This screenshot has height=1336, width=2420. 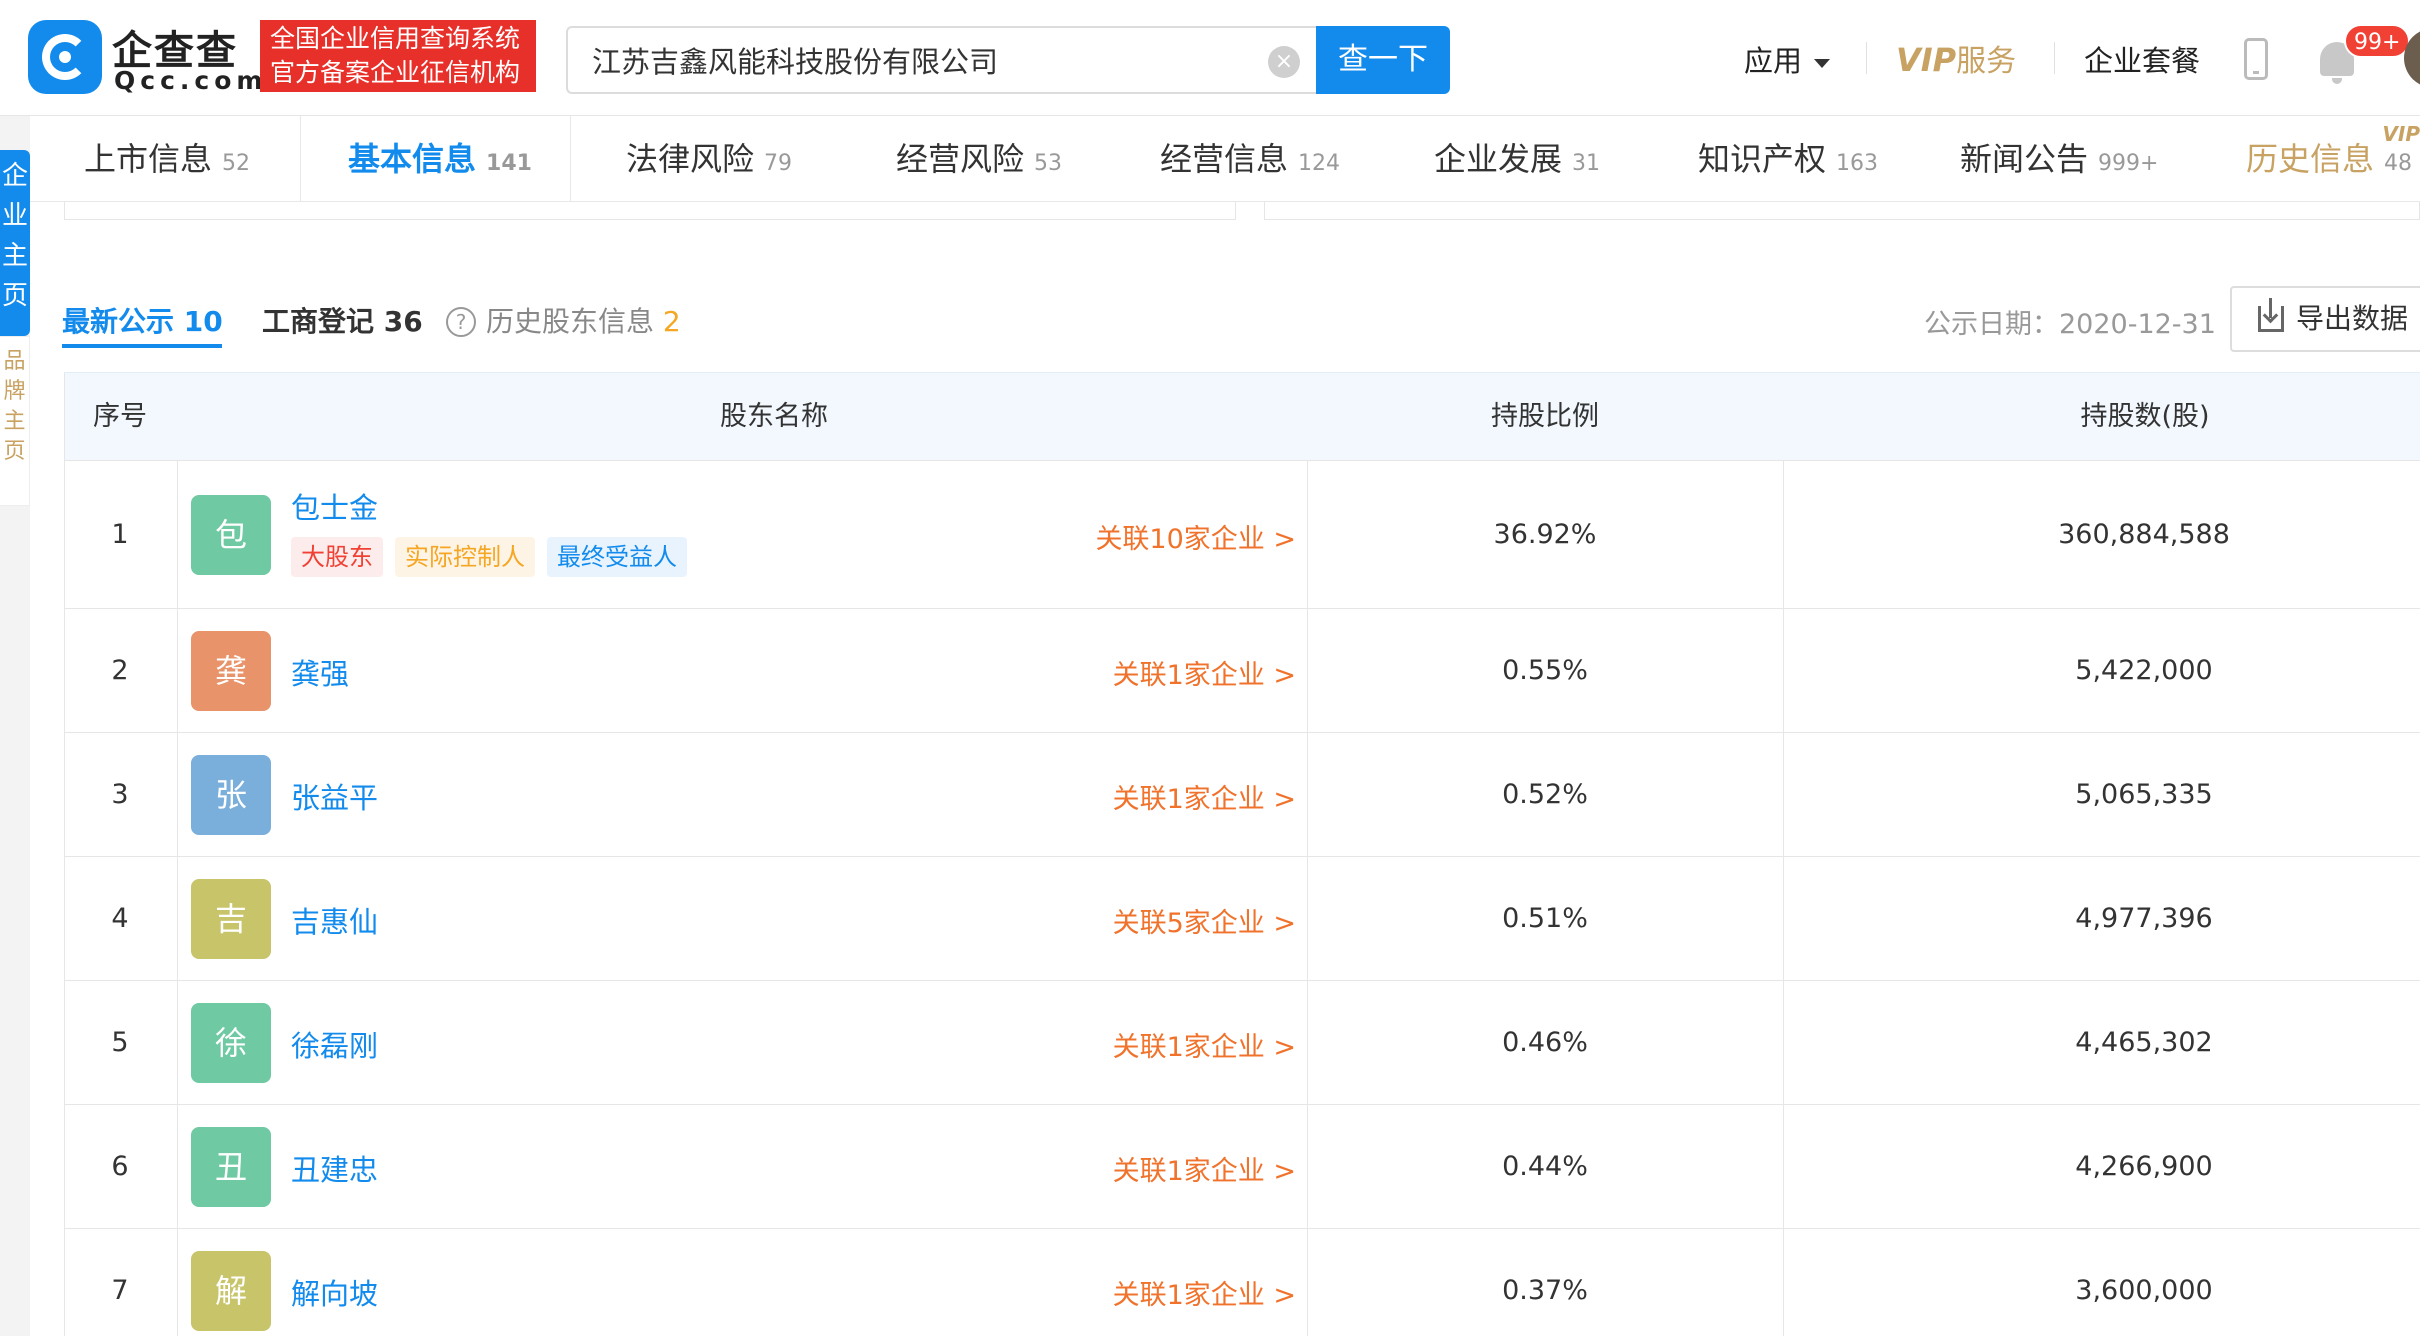 What do you see at coordinates (2144, 1042) in the screenshot?
I see `share-count: 4,465,302` at bounding box center [2144, 1042].